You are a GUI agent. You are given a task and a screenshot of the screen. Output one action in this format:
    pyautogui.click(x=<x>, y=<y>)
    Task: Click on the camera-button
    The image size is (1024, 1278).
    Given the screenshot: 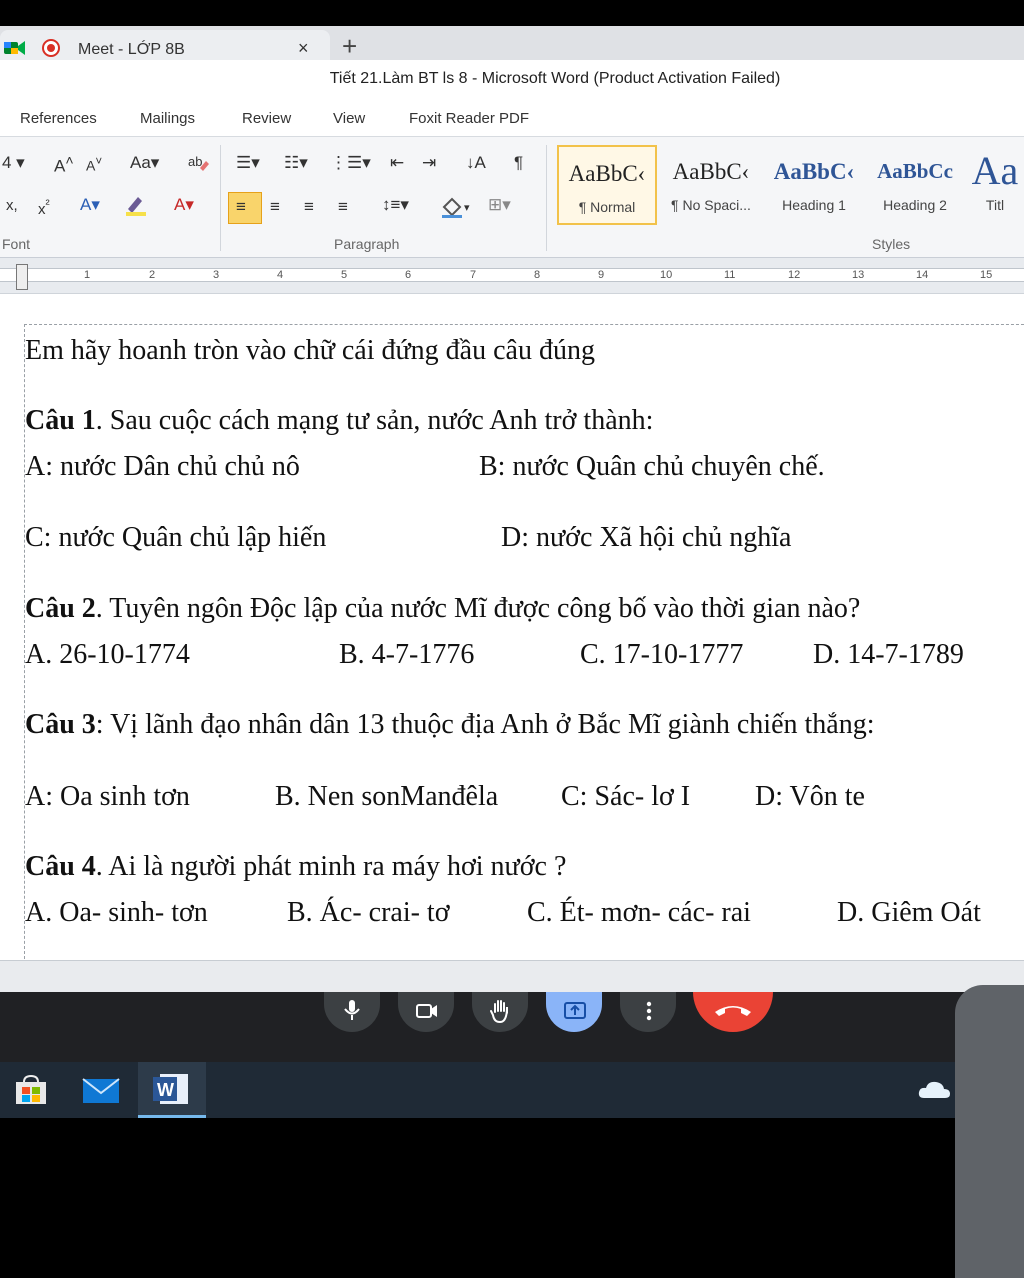 What is the action you would take?
    pyautogui.click(x=426, y=1012)
    